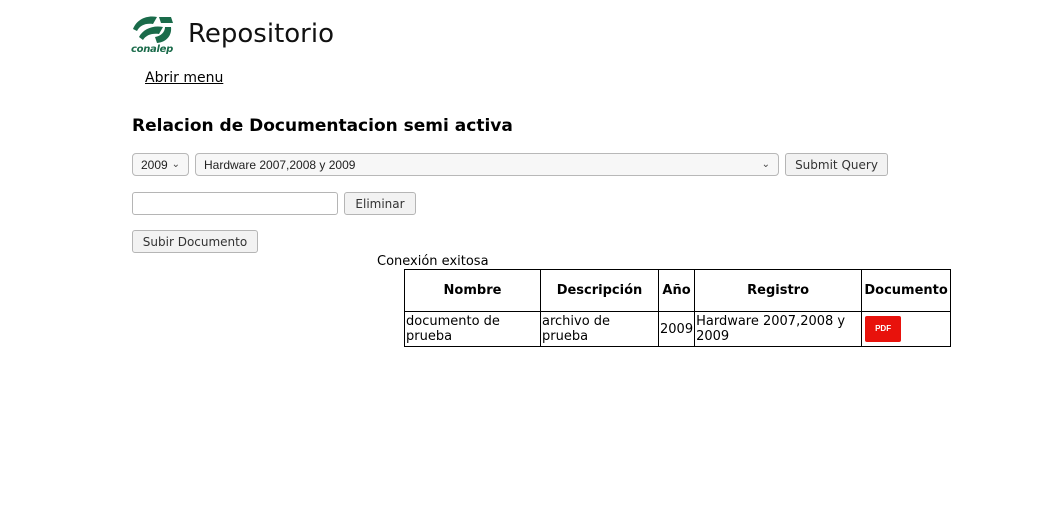 This screenshot has height=522, width=1064. Describe the element at coordinates (235, 203) in the screenshot. I see `delete-input` at that location.